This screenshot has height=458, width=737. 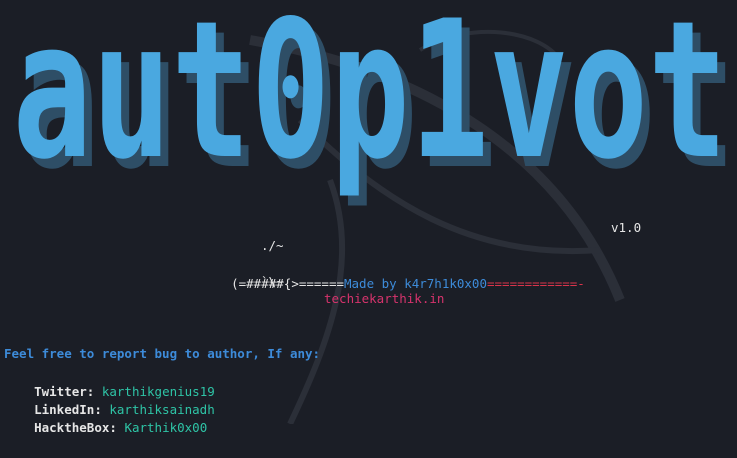 I want to click on hackthebox-row: HacktheBox: Karthik0x00, so click(x=105, y=428).